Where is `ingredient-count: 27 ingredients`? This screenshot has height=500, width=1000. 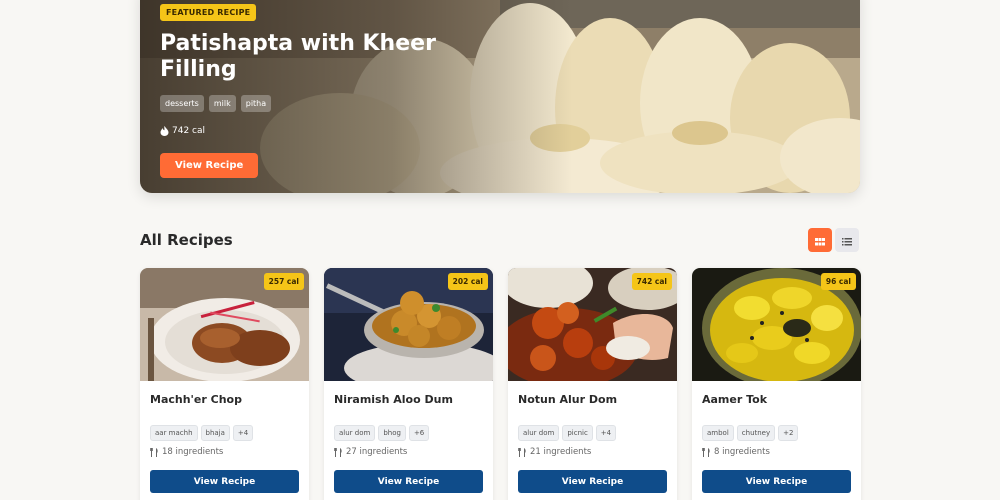
ingredient-count: 27 ingredients is located at coordinates (408, 452).